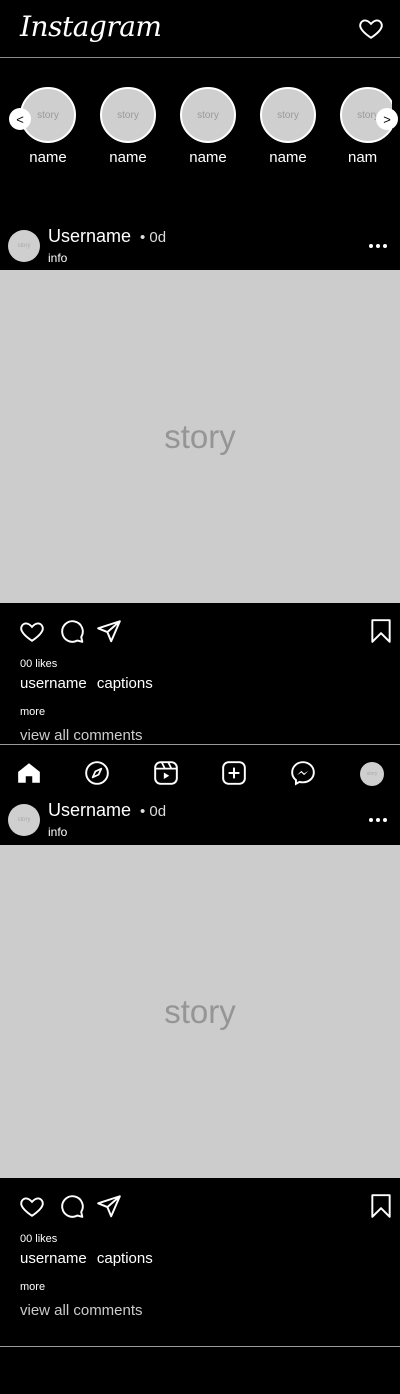  Describe the element at coordinates (166, 773) in the screenshot. I see `reels-icon` at that location.